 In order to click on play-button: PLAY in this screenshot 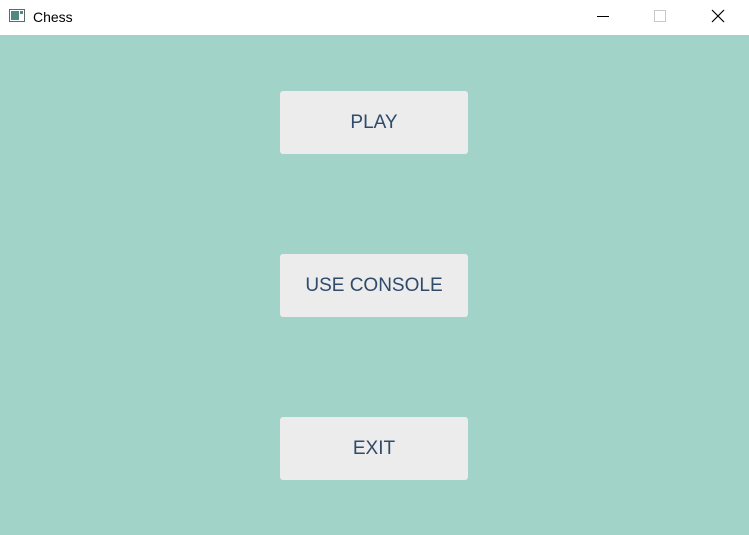, I will do `click(374, 122)`.